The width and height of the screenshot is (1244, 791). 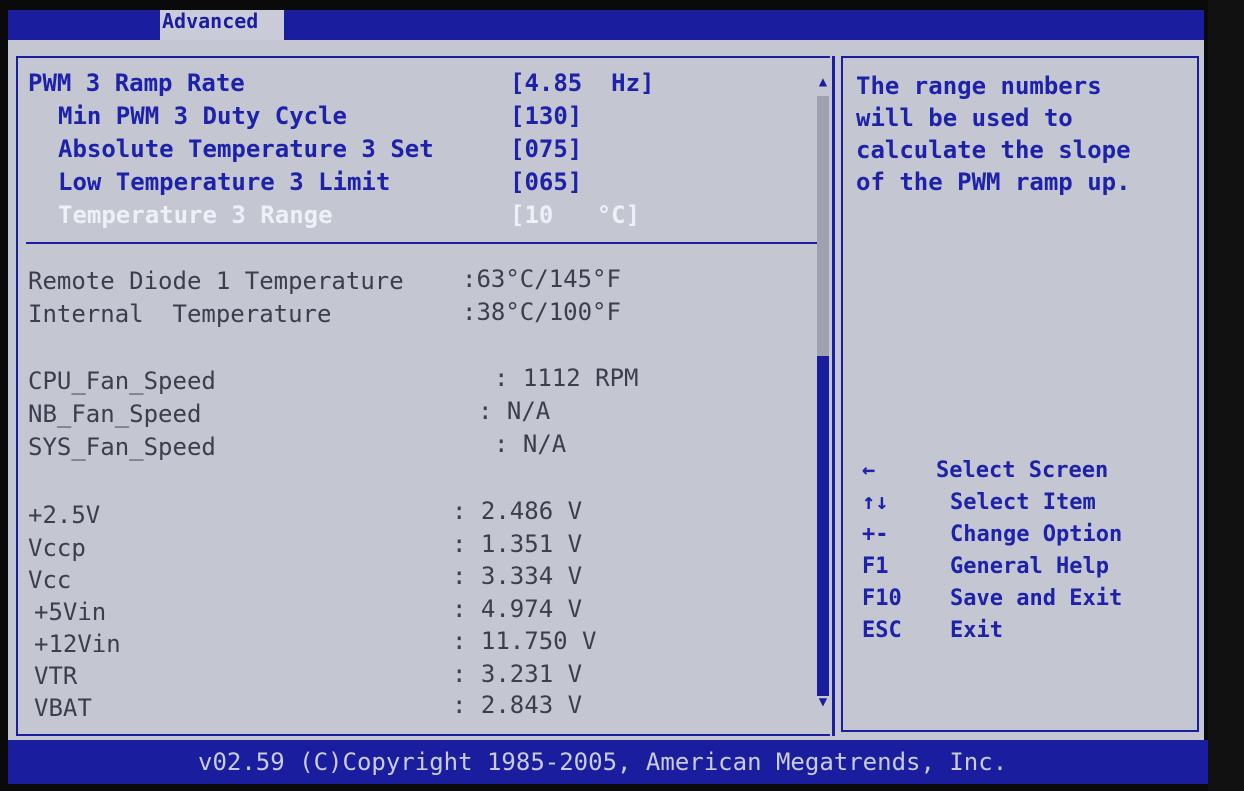 I want to click on key-esc: ESC, so click(x=882, y=630).